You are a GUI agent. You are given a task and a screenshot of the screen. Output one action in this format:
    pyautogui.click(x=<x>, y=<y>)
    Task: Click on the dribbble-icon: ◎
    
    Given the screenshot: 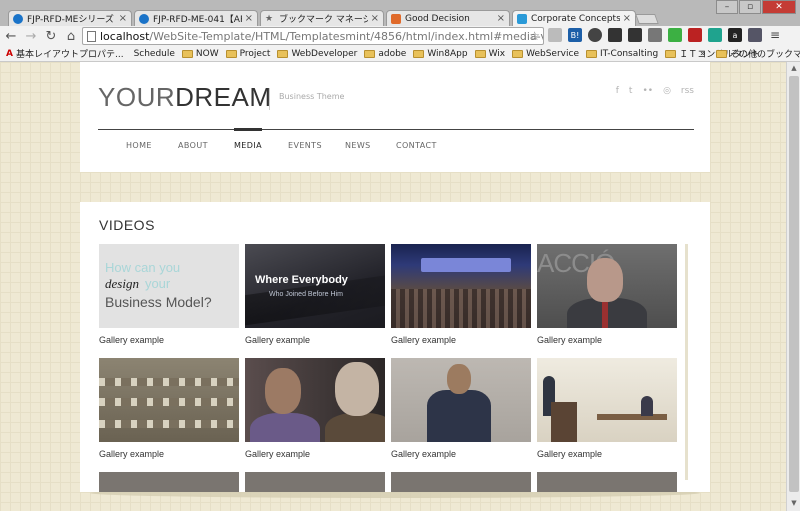 What is the action you would take?
    pyautogui.click(x=667, y=91)
    